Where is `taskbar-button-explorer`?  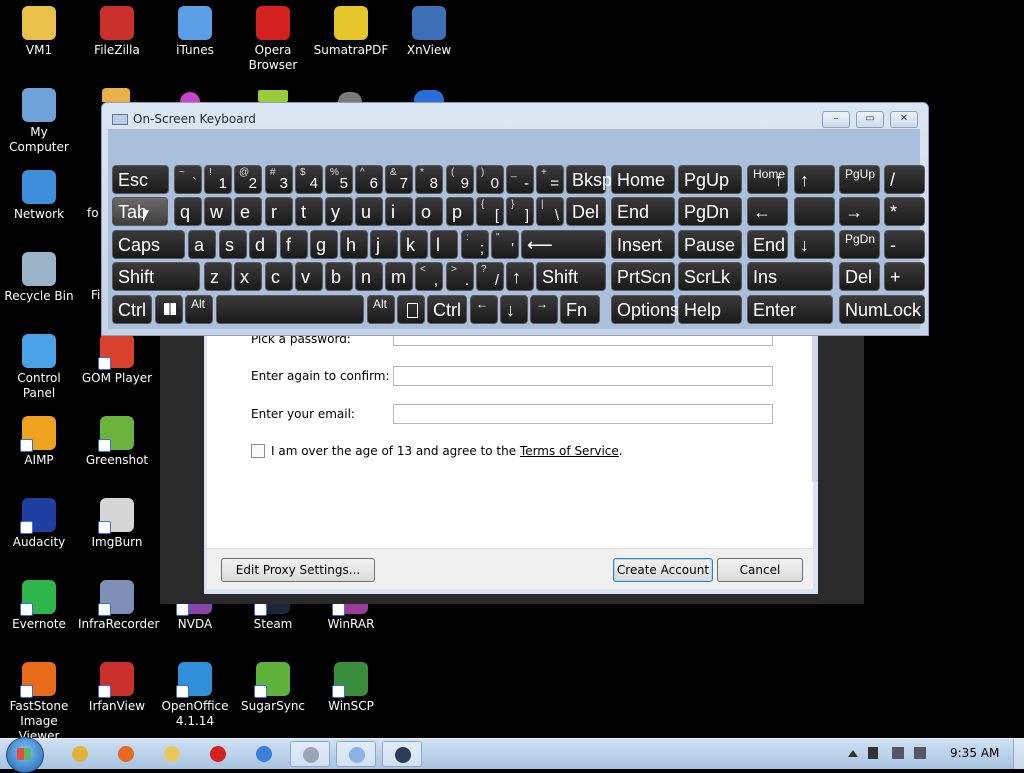
taskbar-button-explorer is located at coordinates (172, 754).